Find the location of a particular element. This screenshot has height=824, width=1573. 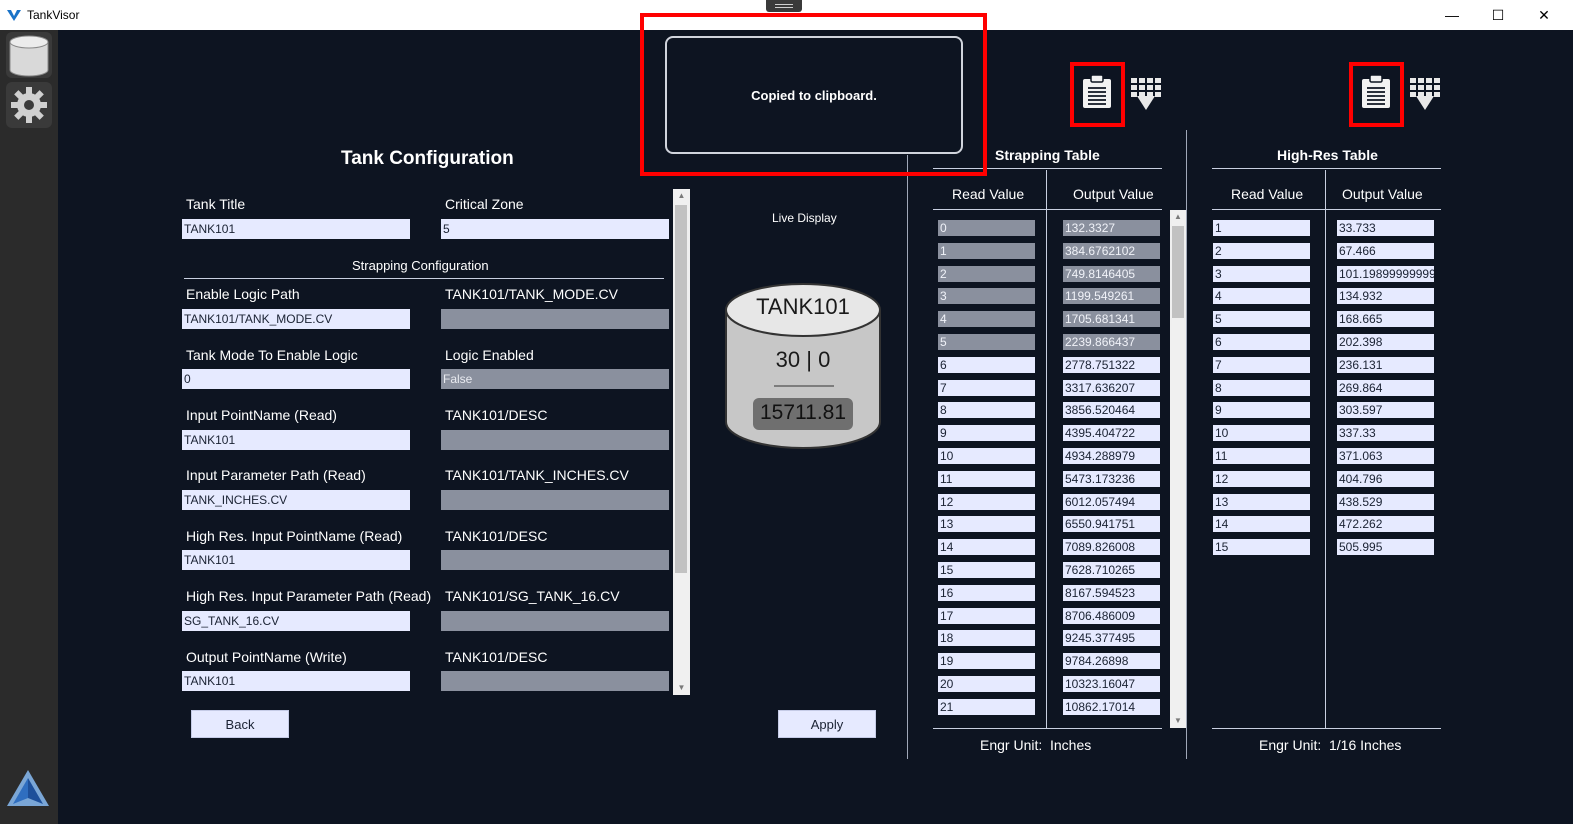

strapping-scroll-thumb is located at coordinates (1178, 272).